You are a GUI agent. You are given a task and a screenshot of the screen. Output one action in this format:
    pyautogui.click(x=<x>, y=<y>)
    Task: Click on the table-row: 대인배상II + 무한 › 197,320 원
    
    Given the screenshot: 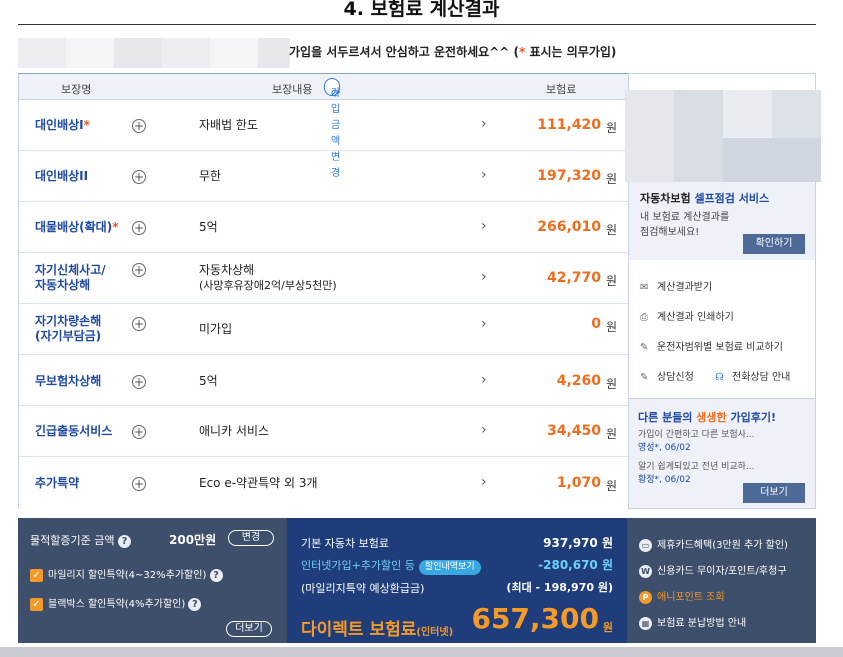 What is the action you would take?
    pyautogui.click(x=324, y=176)
    